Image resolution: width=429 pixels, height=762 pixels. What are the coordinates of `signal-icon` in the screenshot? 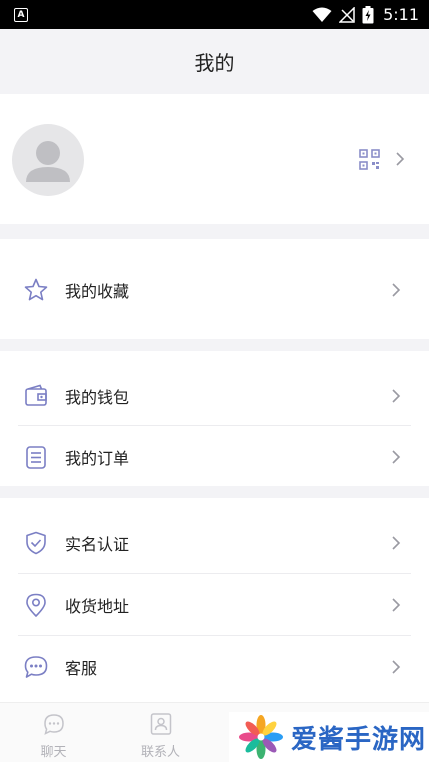 It's located at (347, 14).